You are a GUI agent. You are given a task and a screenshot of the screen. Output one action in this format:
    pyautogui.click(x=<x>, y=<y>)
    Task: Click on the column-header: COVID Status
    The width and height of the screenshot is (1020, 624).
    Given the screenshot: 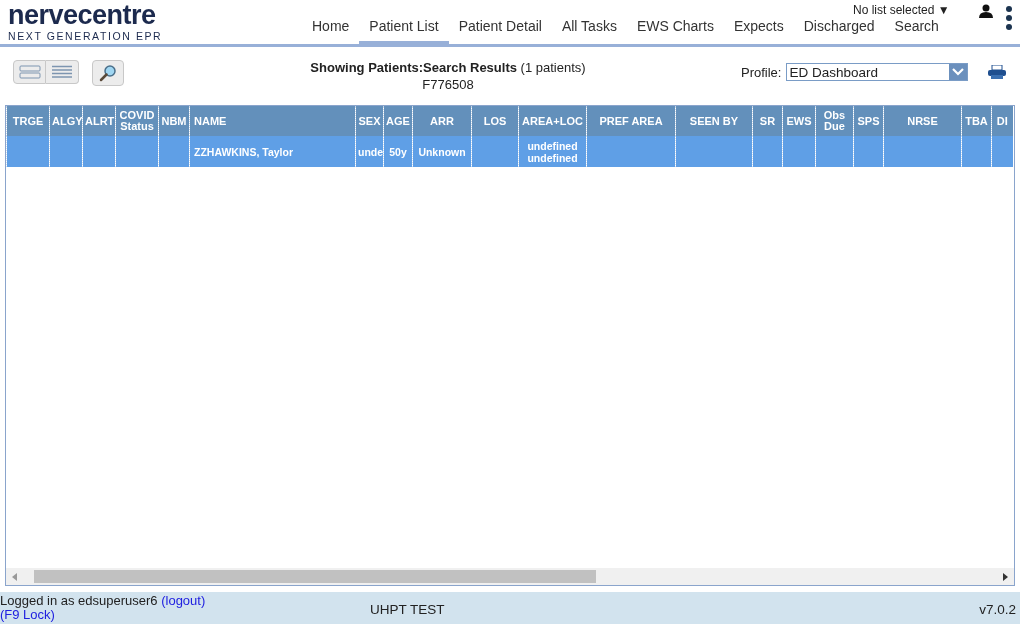 What is the action you would take?
    pyautogui.click(x=137, y=121)
    